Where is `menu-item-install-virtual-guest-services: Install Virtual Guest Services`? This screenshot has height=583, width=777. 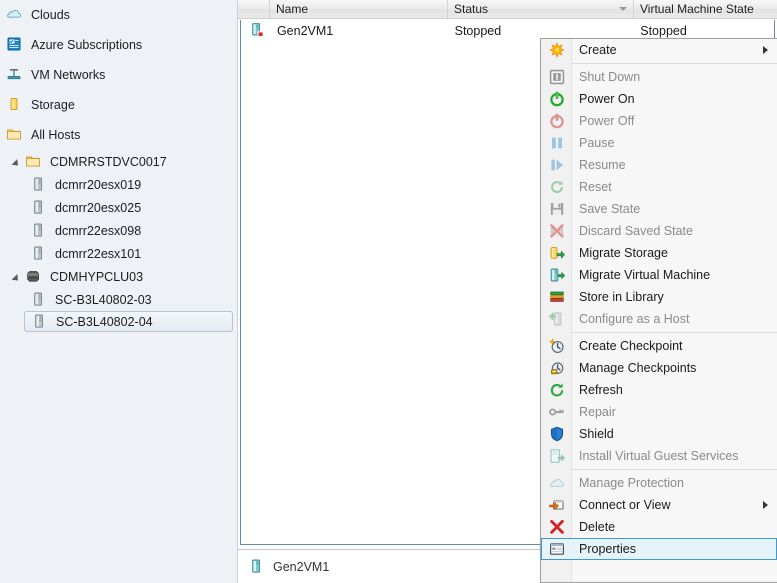 menu-item-install-virtual-guest-services: Install Virtual Guest Services is located at coordinates (659, 456).